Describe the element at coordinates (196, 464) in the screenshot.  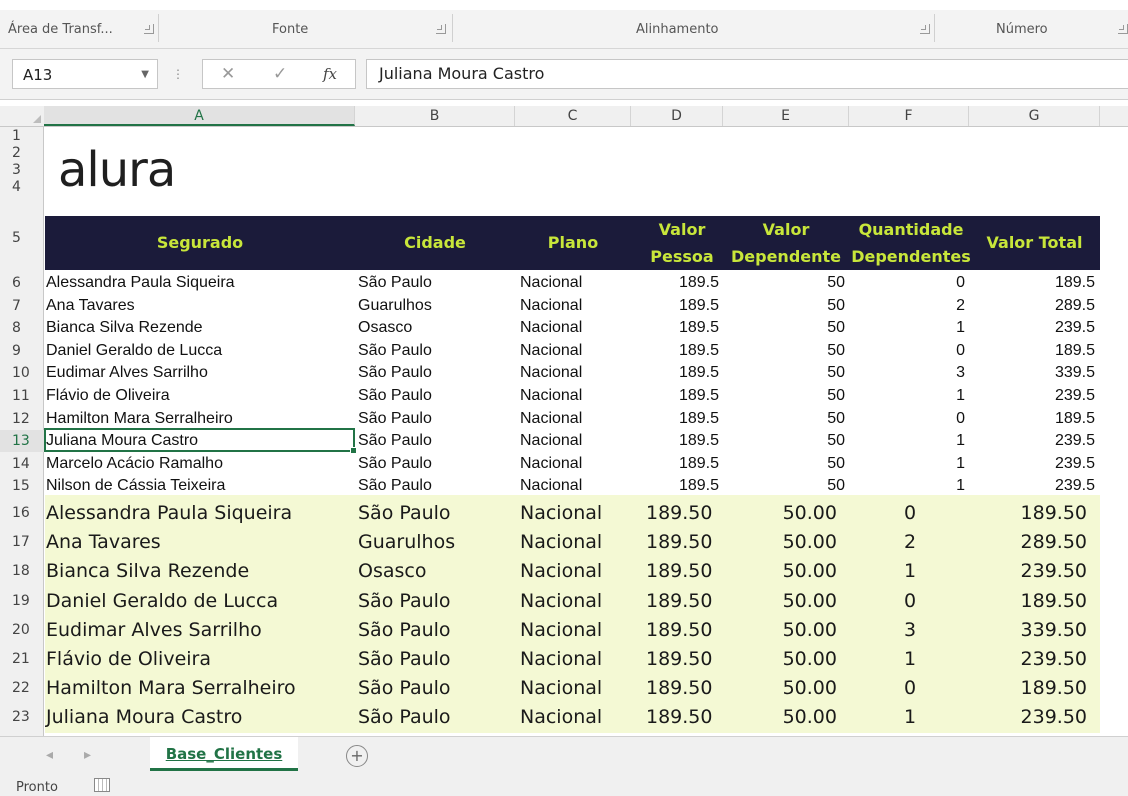
I see `cell-segurado: Marcelo Acácio Ramalho` at that location.